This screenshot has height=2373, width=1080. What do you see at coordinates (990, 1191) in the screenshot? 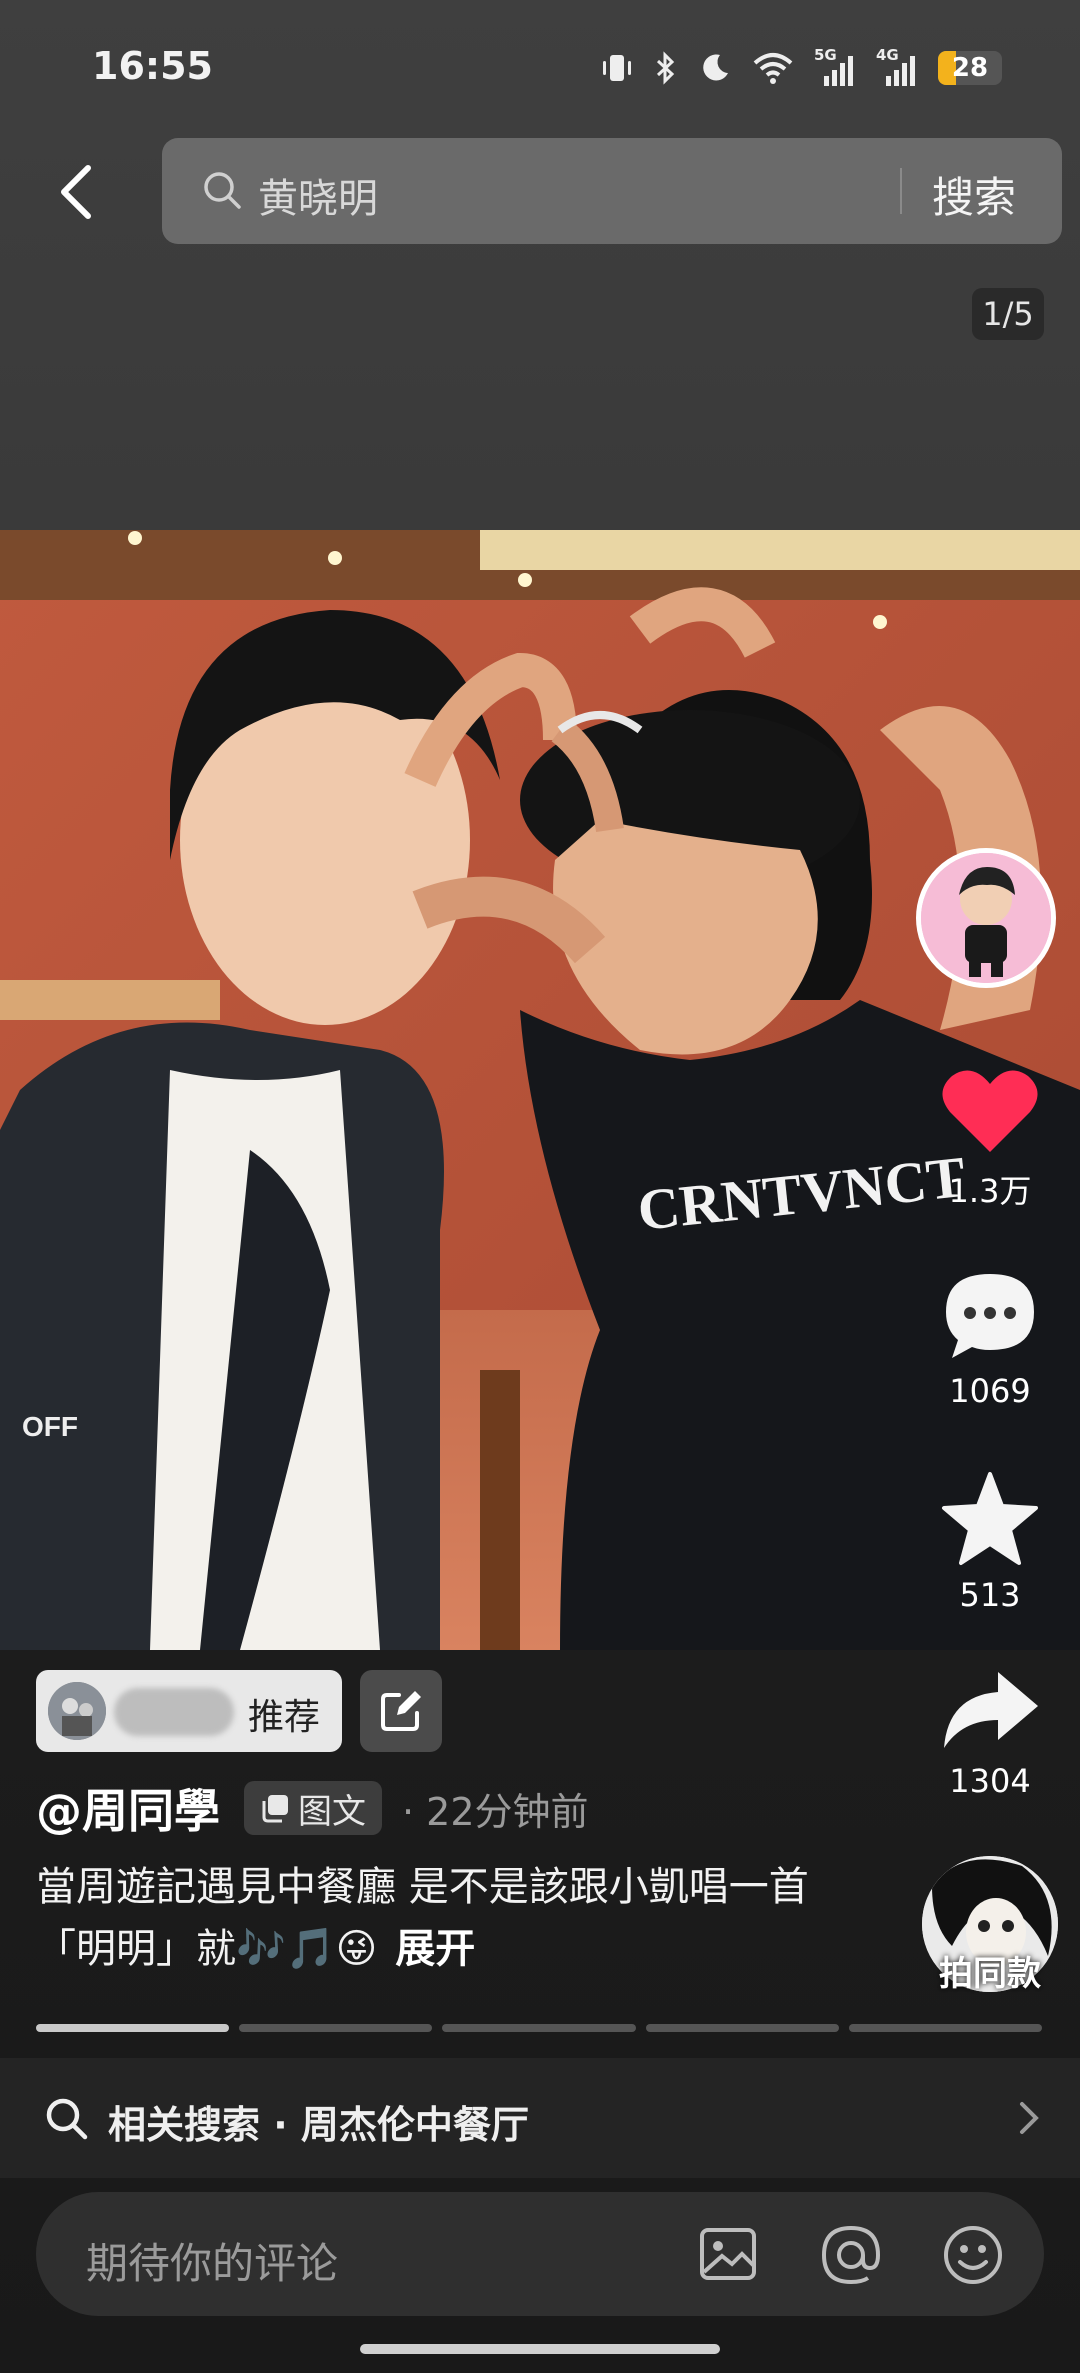
I see `like-count: 1.3万` at bounding box center [990, 1191].